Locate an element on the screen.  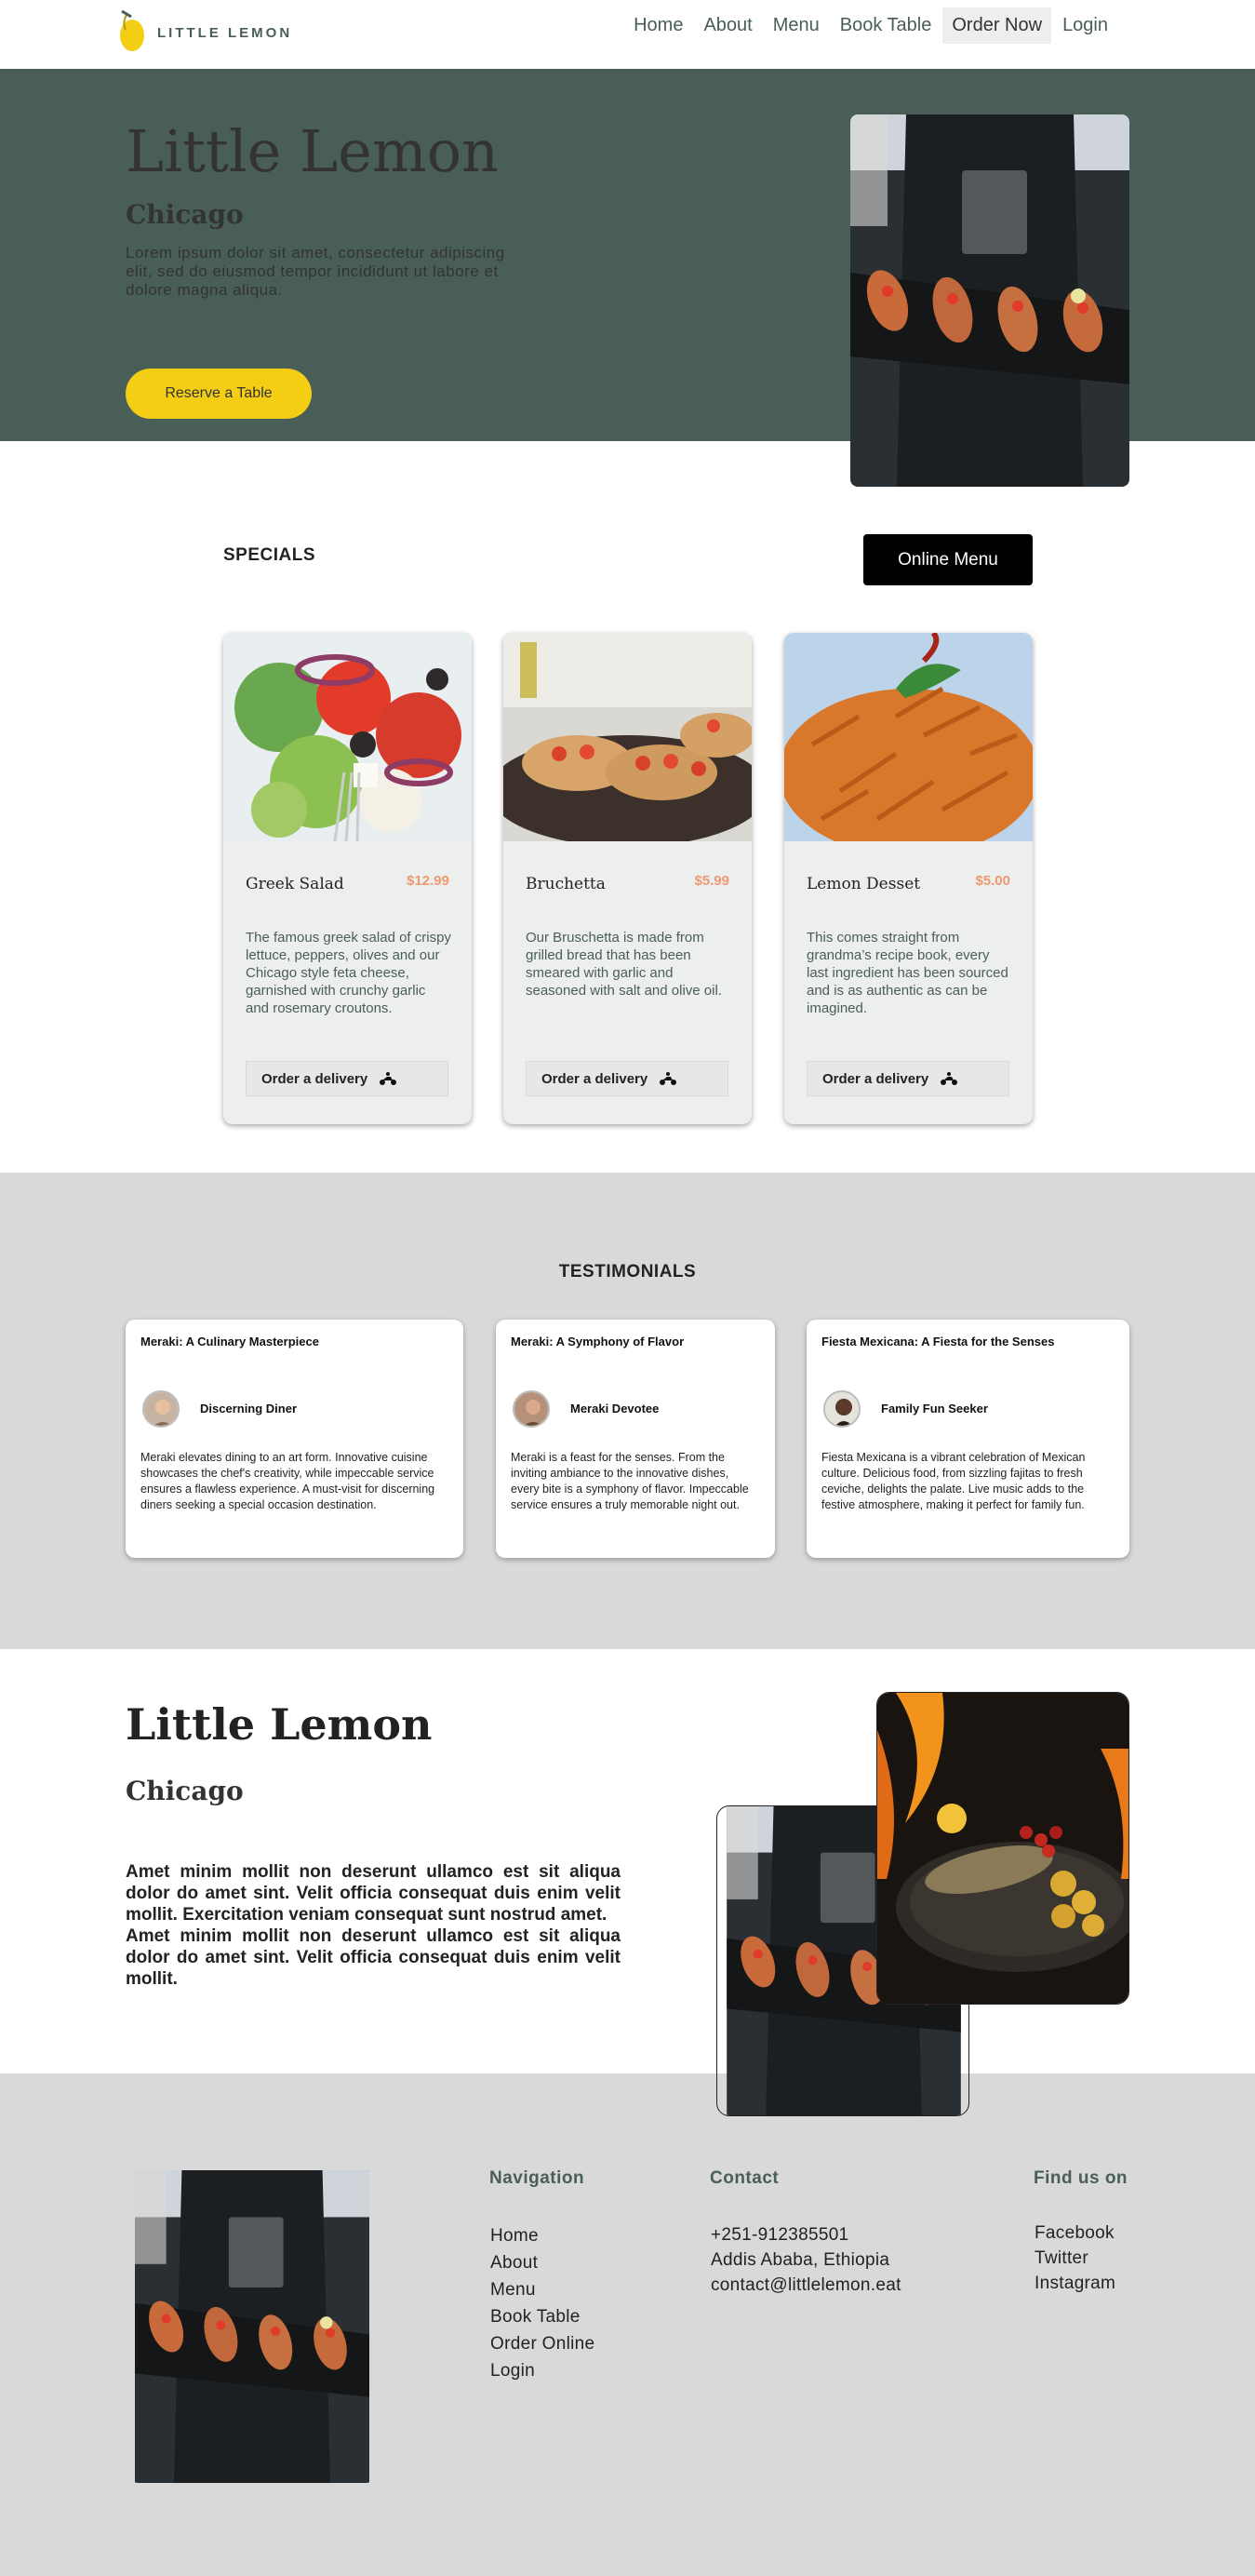
reviewer-name: Family Fun Seeker is located at coordinates (935, 1408).